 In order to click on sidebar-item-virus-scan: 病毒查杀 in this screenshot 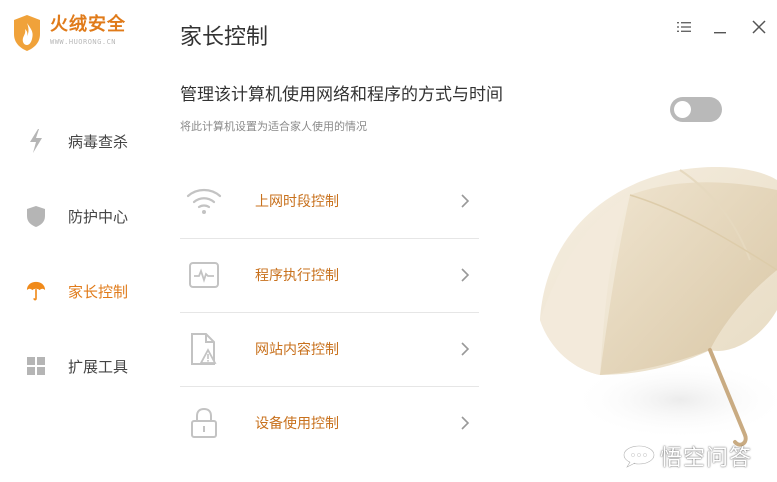, I will do `click(77, 141)`.